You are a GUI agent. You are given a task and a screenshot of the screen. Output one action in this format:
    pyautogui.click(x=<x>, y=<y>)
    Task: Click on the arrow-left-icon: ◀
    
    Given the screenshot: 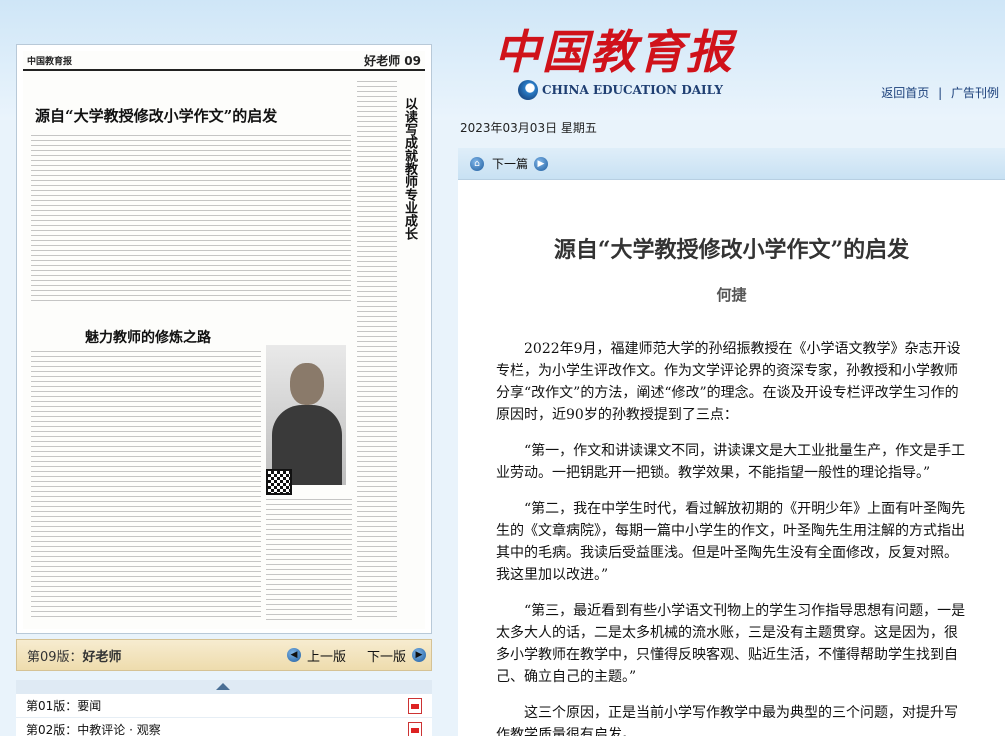 What is the action you would take?
    pyautogui.click(x=294, y=655)
    